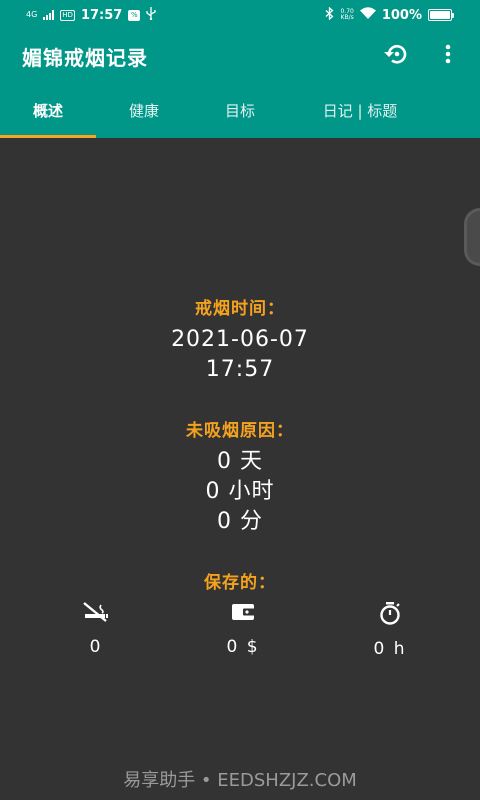 This screenshot has height=800, width=480. I want to click on status-bar: 4G HD 17:57 % 0.70 KB/s 100%, so click(240, 15).